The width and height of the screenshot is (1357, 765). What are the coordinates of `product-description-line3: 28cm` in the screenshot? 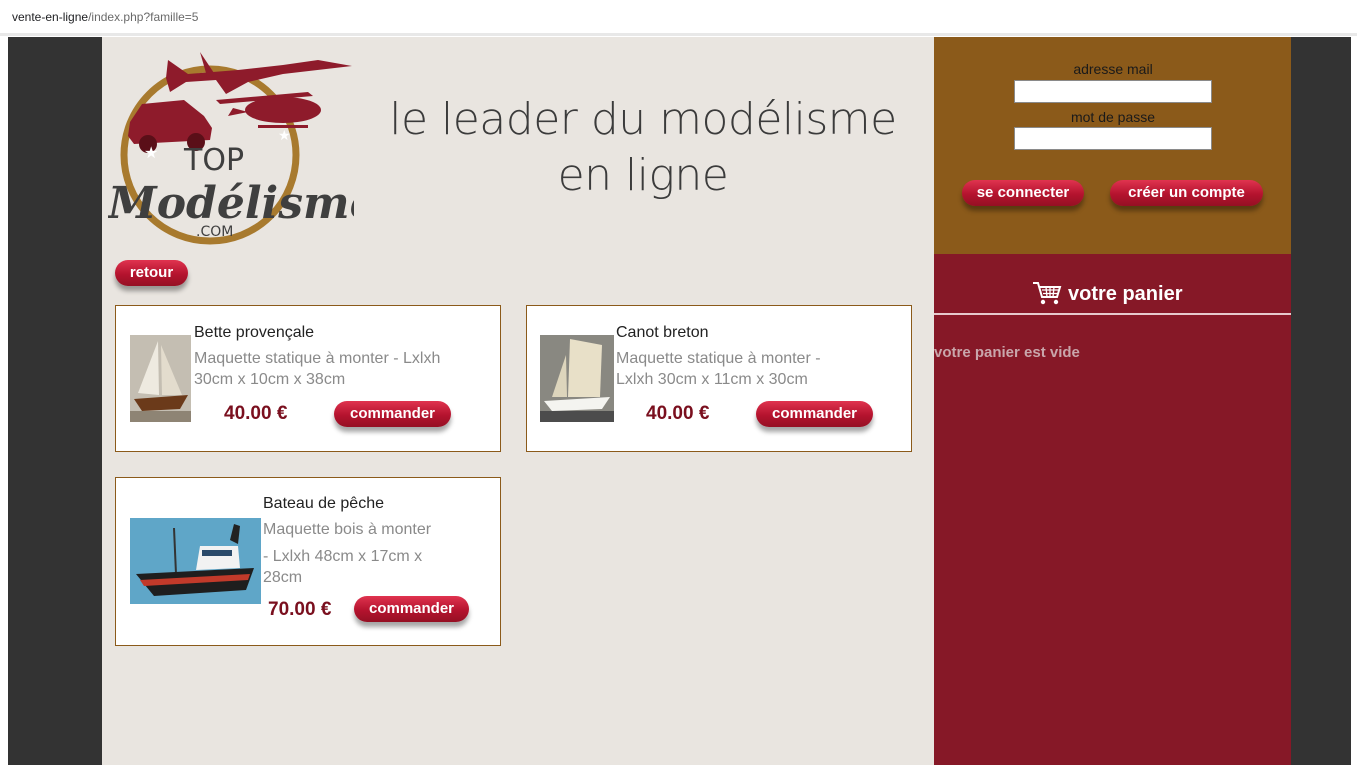 It's located at (283, 577).